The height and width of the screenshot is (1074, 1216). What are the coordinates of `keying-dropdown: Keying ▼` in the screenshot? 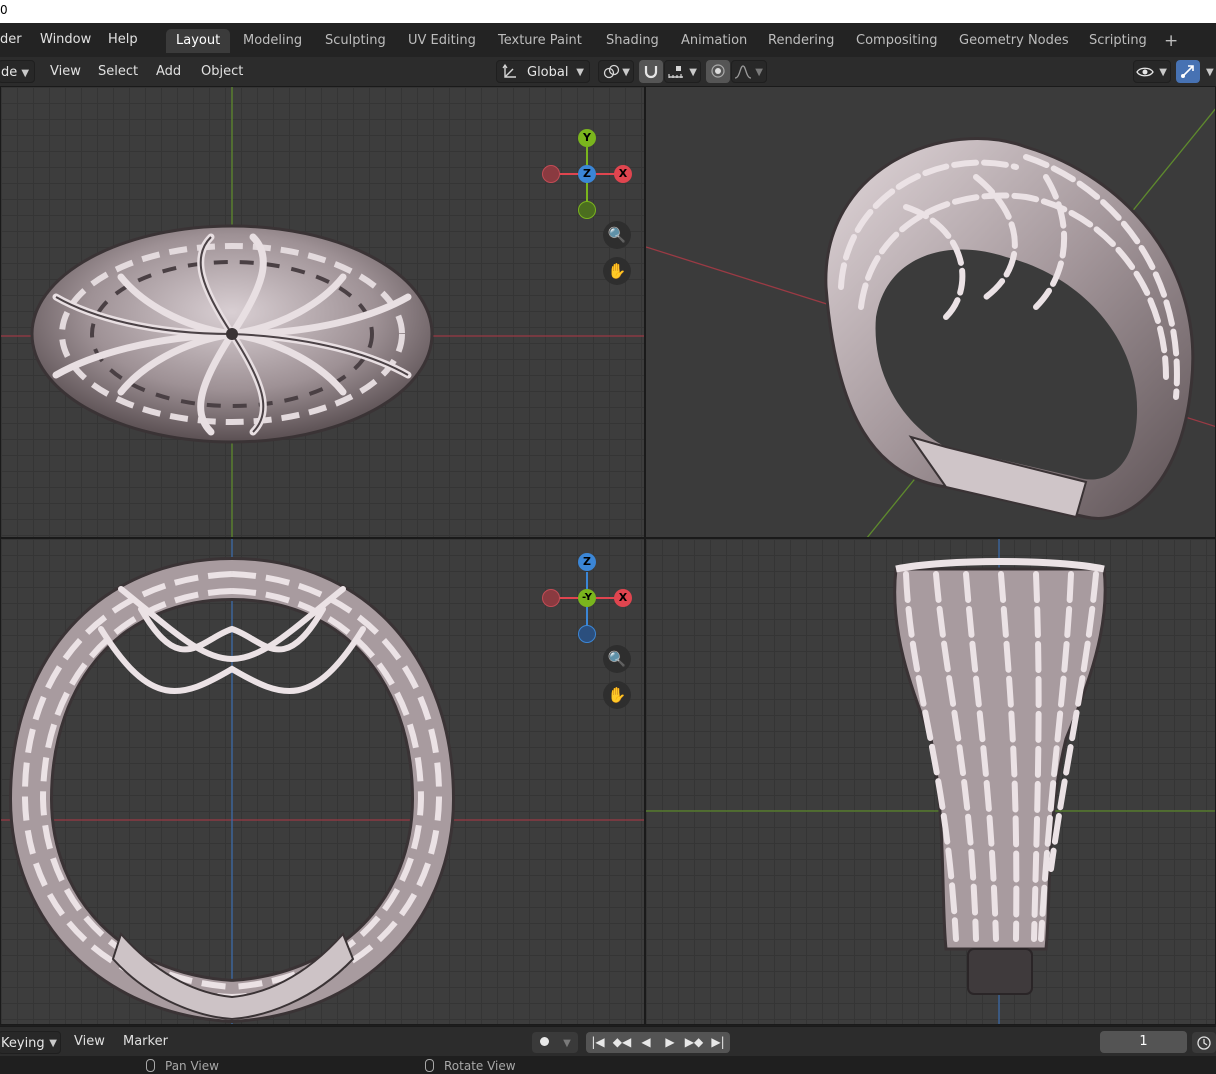 It's located at (30, 1042).